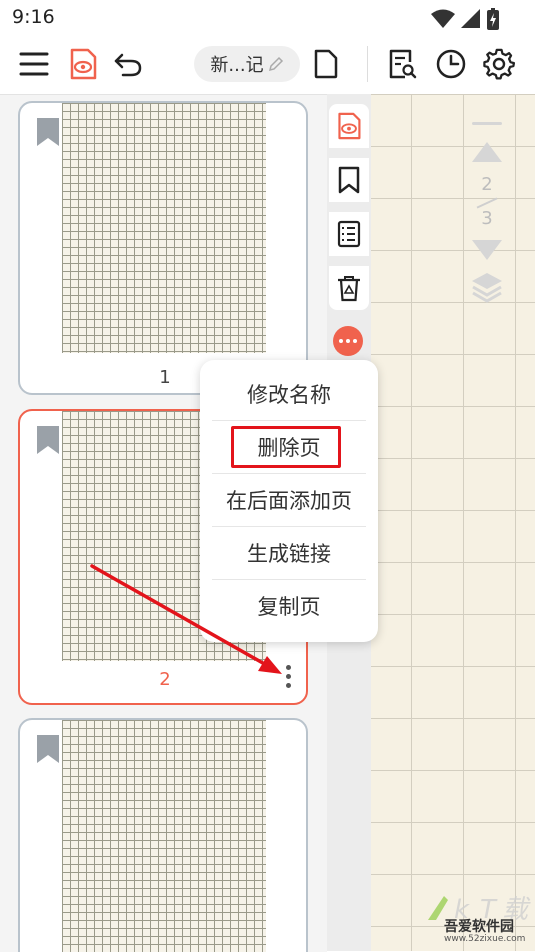 The image size is (535, 952). I want to click on watermark-url: www.52zixue.com, so click(485, 939).